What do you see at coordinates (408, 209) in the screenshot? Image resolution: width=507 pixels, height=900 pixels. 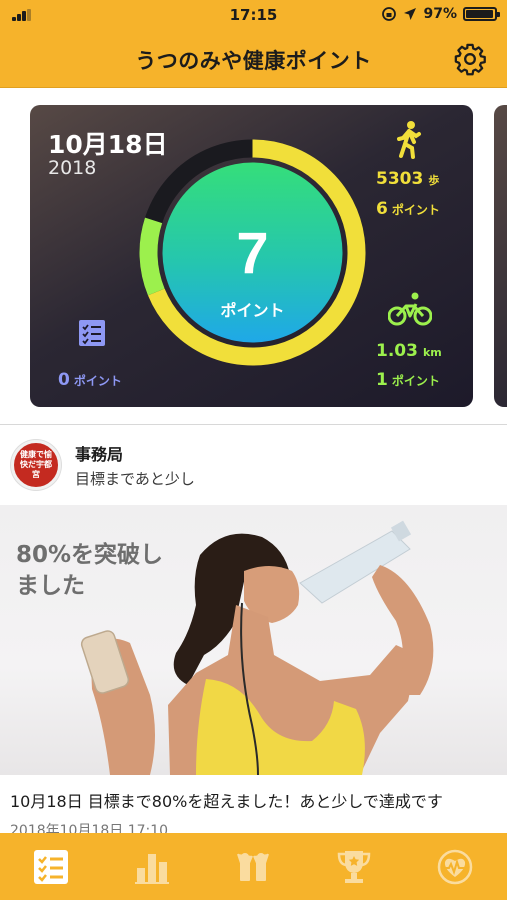 I see `steps-points: 6 ポイント` at bounding box center [408, 209].